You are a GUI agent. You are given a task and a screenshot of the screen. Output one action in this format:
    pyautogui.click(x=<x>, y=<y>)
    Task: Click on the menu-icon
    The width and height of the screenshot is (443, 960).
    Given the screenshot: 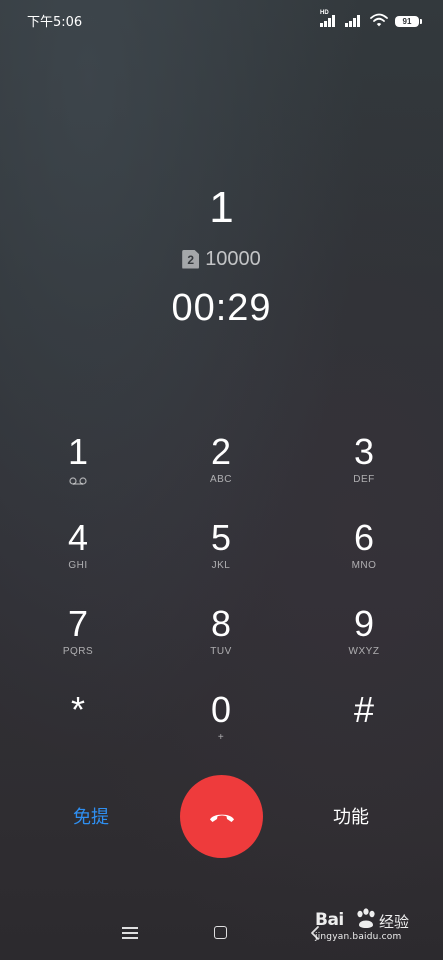 What is the action you would take?
    pyautogui.click(x=130, y=933)
    